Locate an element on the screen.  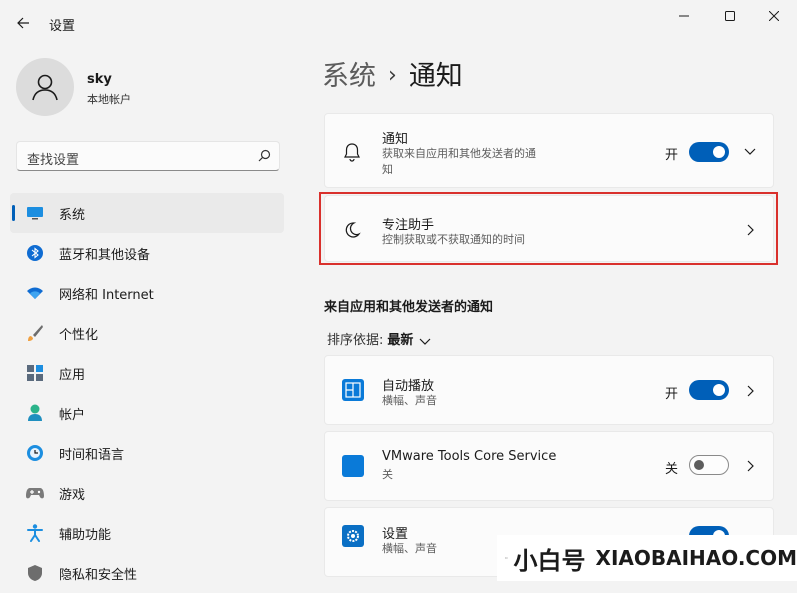
sidebar-item-label: 辅助功能 is located at coordinates (85, 533).